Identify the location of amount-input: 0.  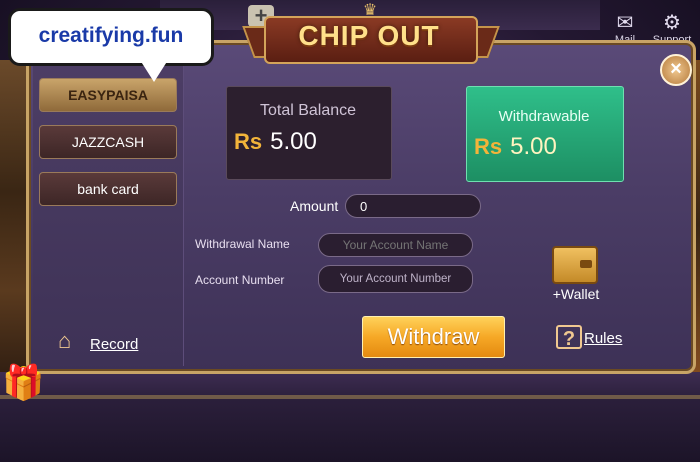
(413, 206).